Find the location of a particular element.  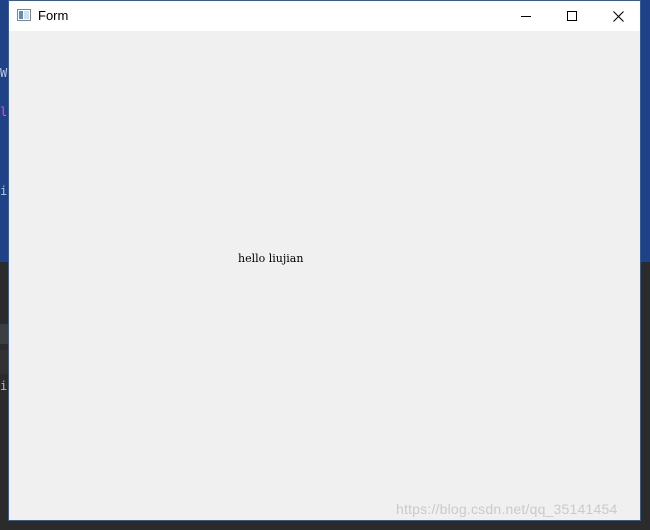

watermark: https://blog.csdn.net/qq_35141454 is located at coordinates (507, 509).